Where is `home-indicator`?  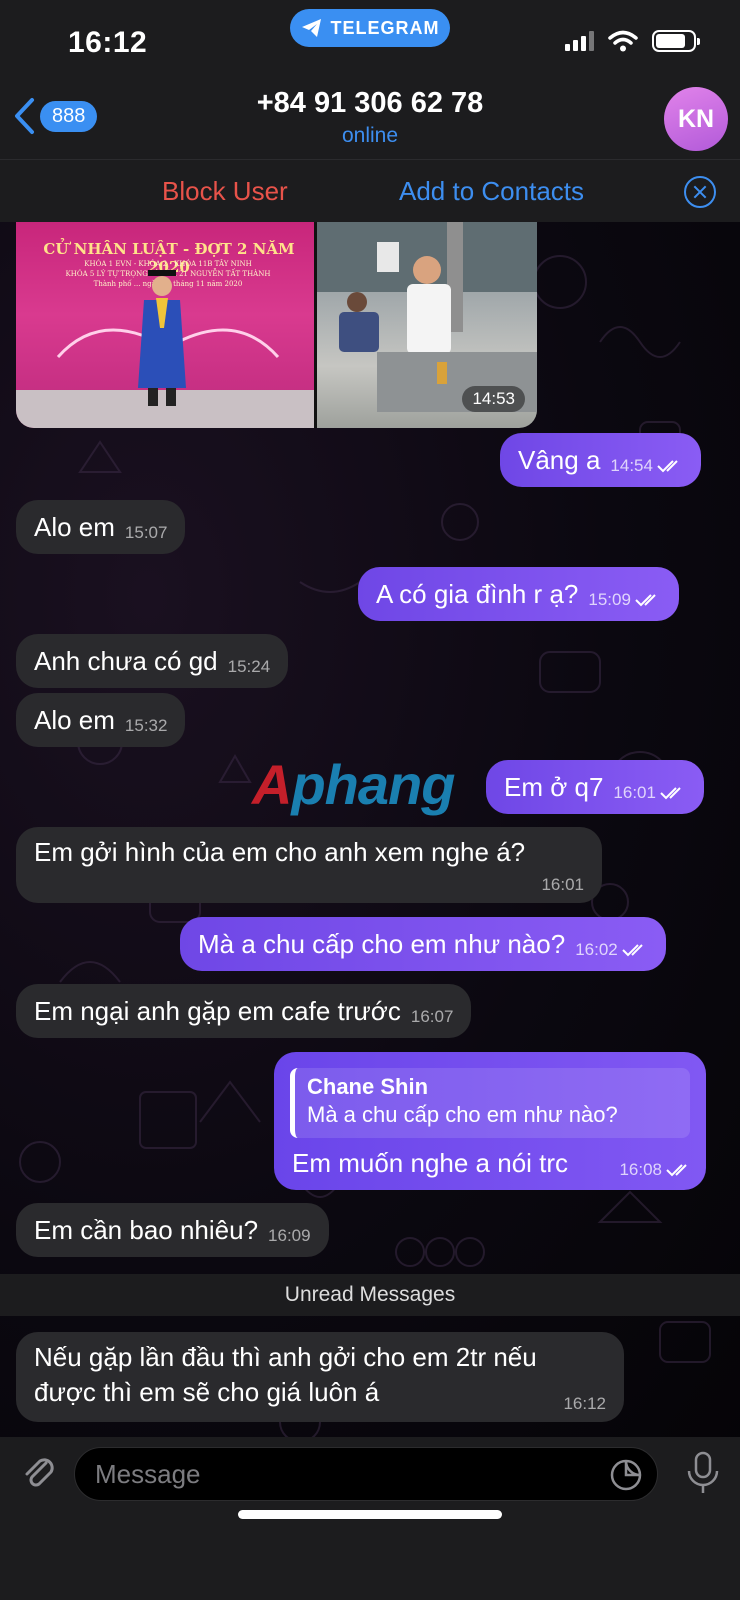
home-indicator is located at coordinates (370, 1514).